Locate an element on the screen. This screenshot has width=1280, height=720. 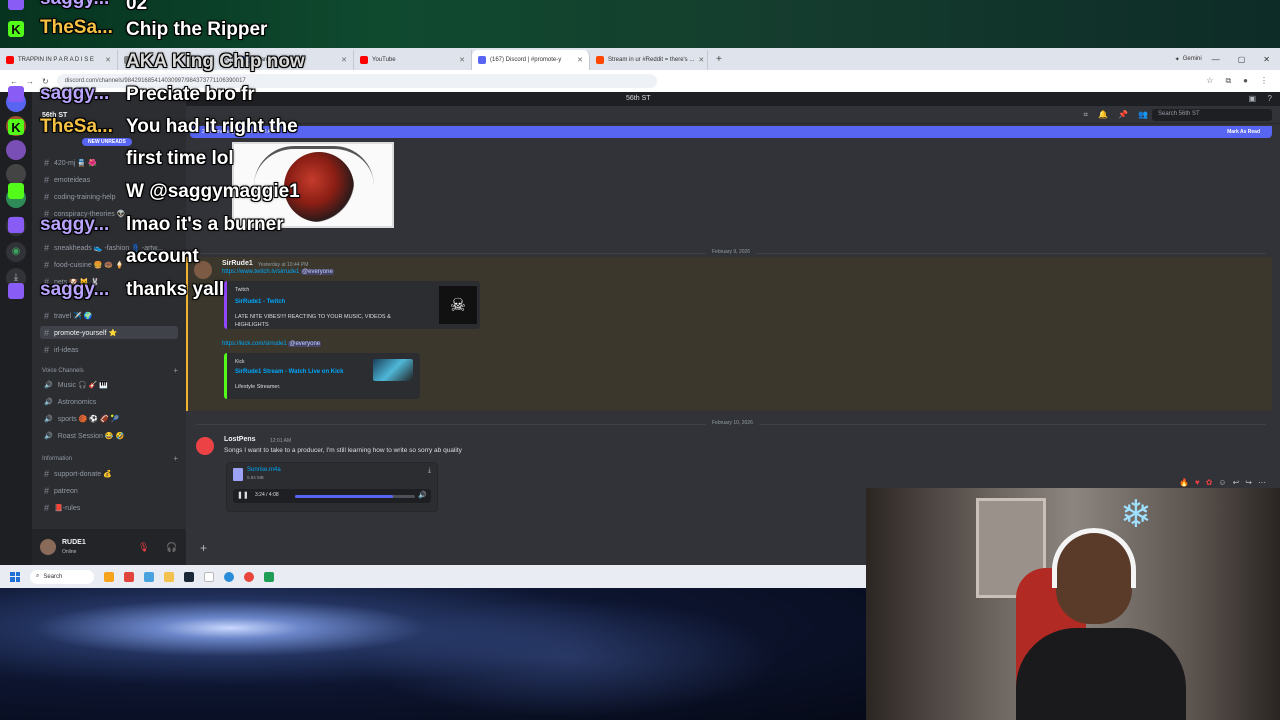
mute-icon: 🎙 is located at coordinates (143, 547).